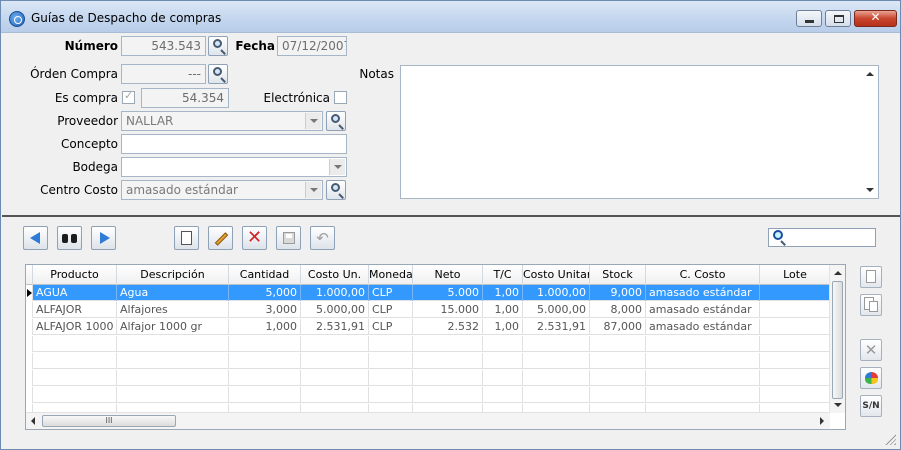 This screenshot has height=450, width=901. I want to click on column-header: Costo Unitario, so click(556, 275).